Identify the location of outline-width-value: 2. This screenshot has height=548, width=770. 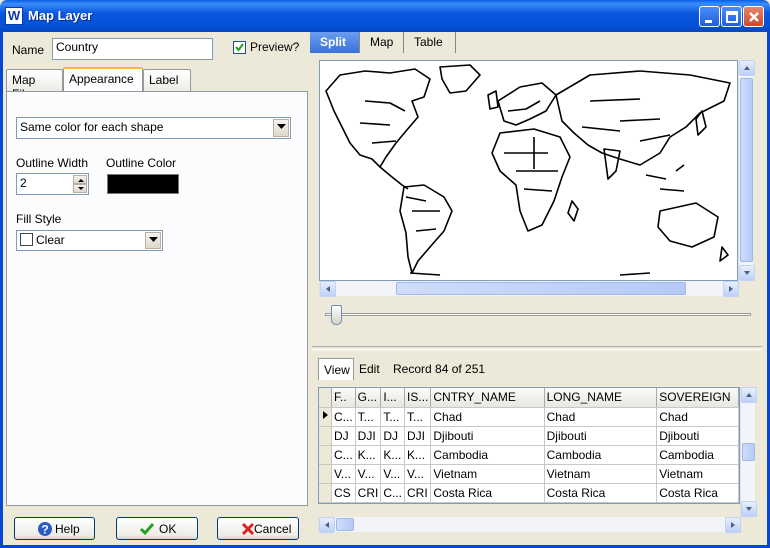
(23, 183).